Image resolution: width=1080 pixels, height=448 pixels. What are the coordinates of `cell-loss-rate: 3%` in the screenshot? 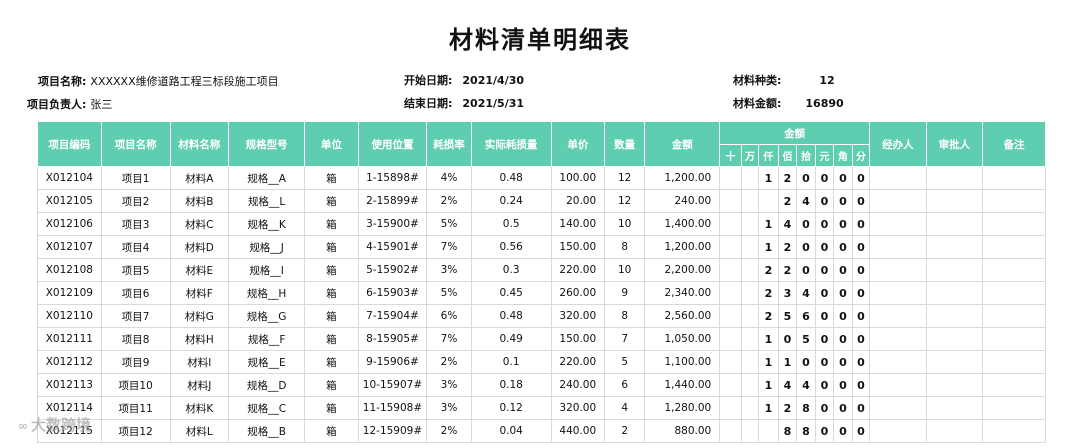 It's located at (449, 408).